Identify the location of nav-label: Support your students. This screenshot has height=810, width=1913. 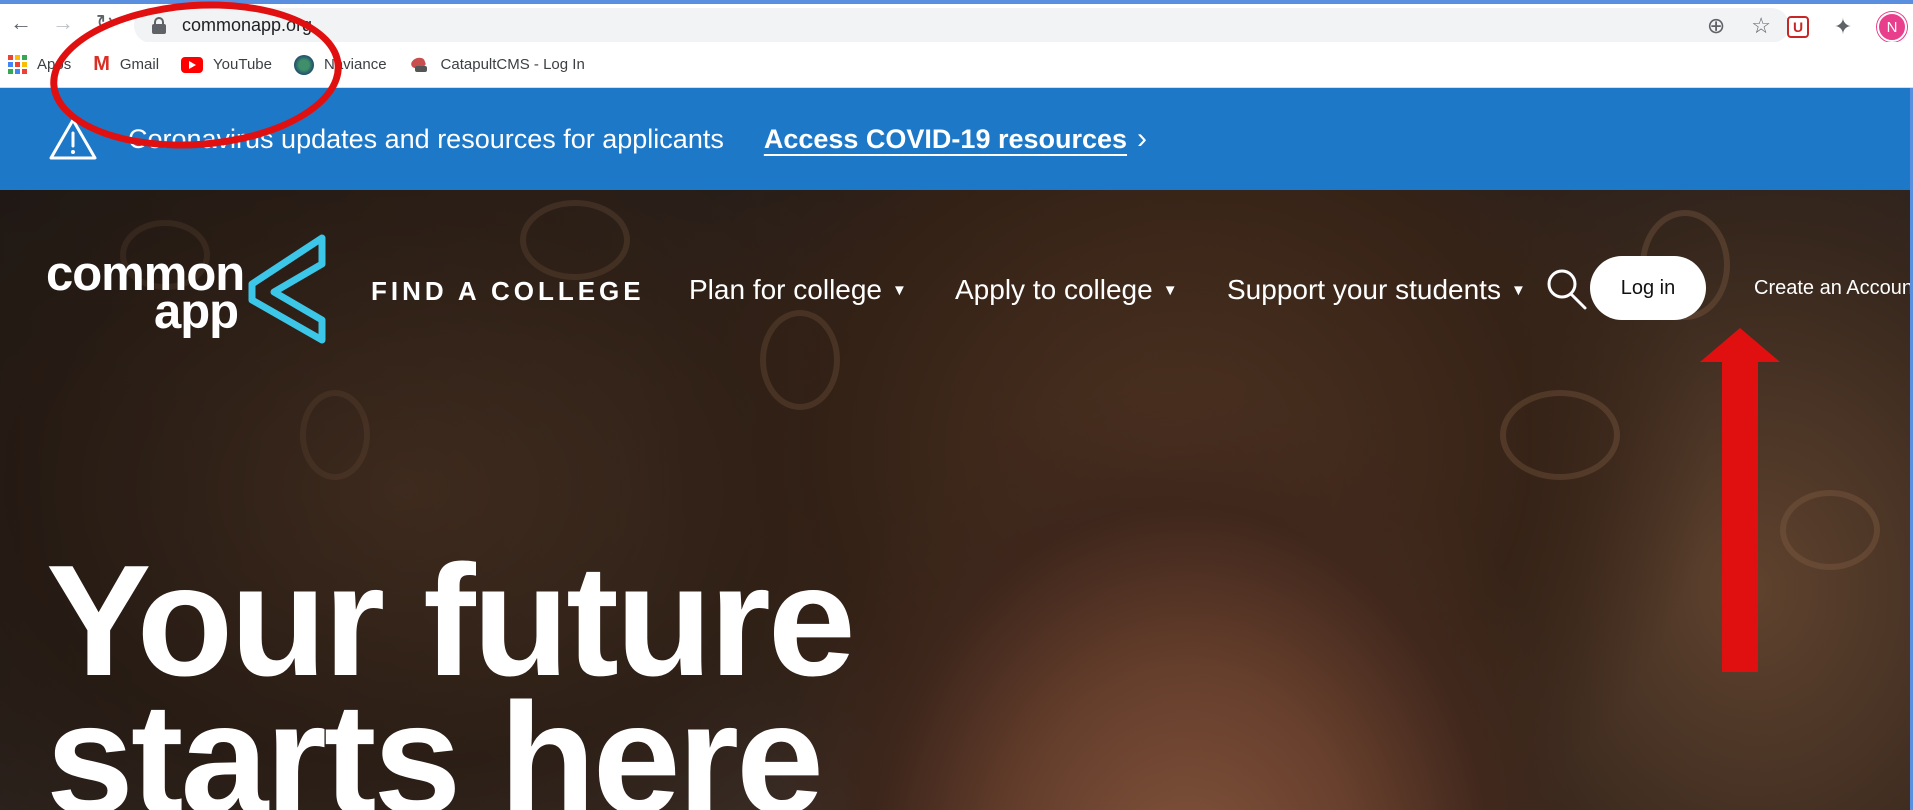
(1364, 289).